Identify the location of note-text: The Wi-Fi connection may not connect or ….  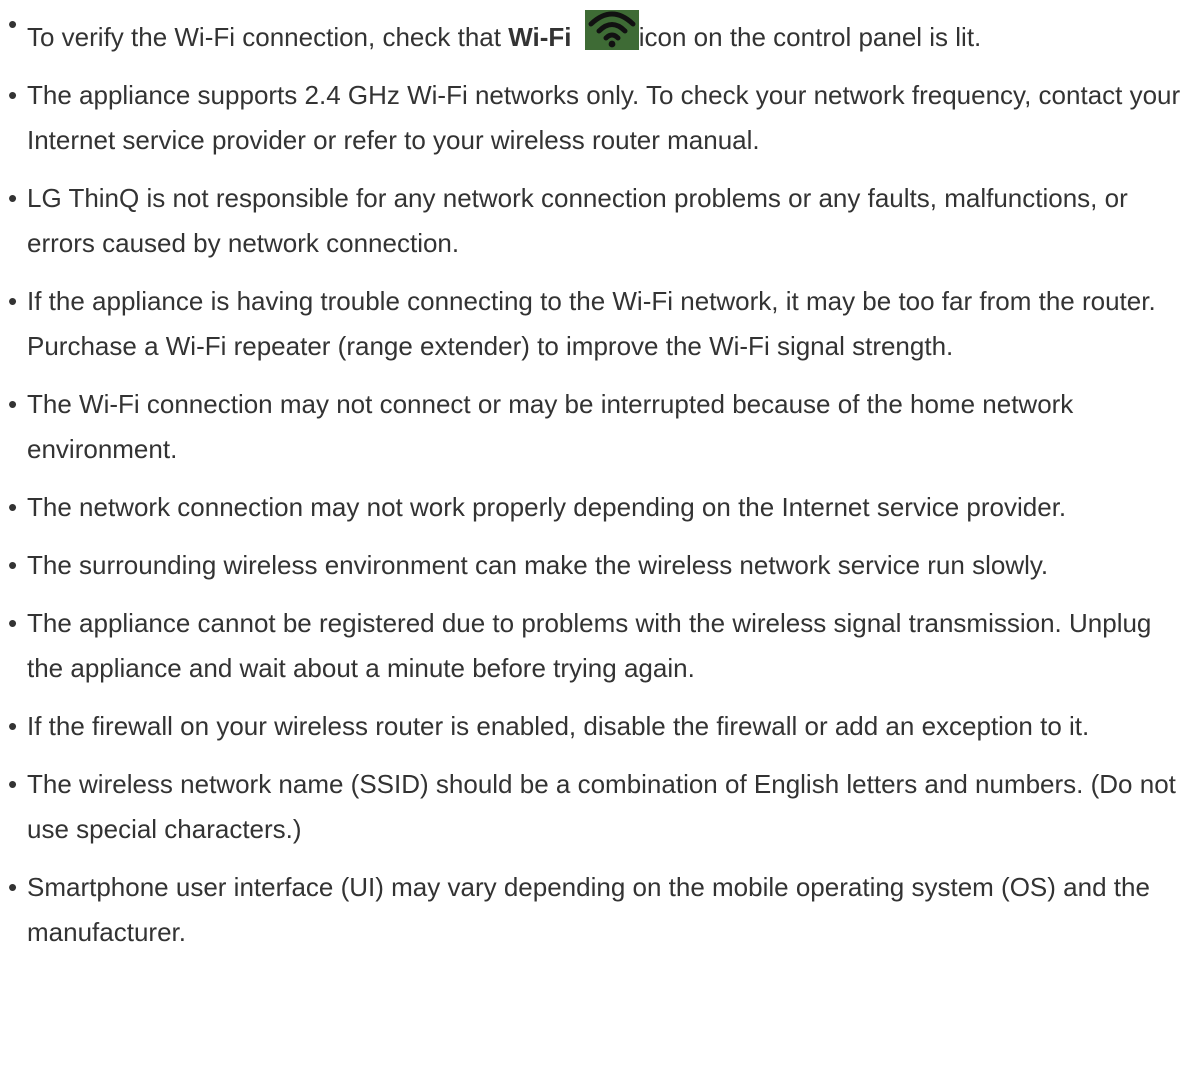
(550, 426).